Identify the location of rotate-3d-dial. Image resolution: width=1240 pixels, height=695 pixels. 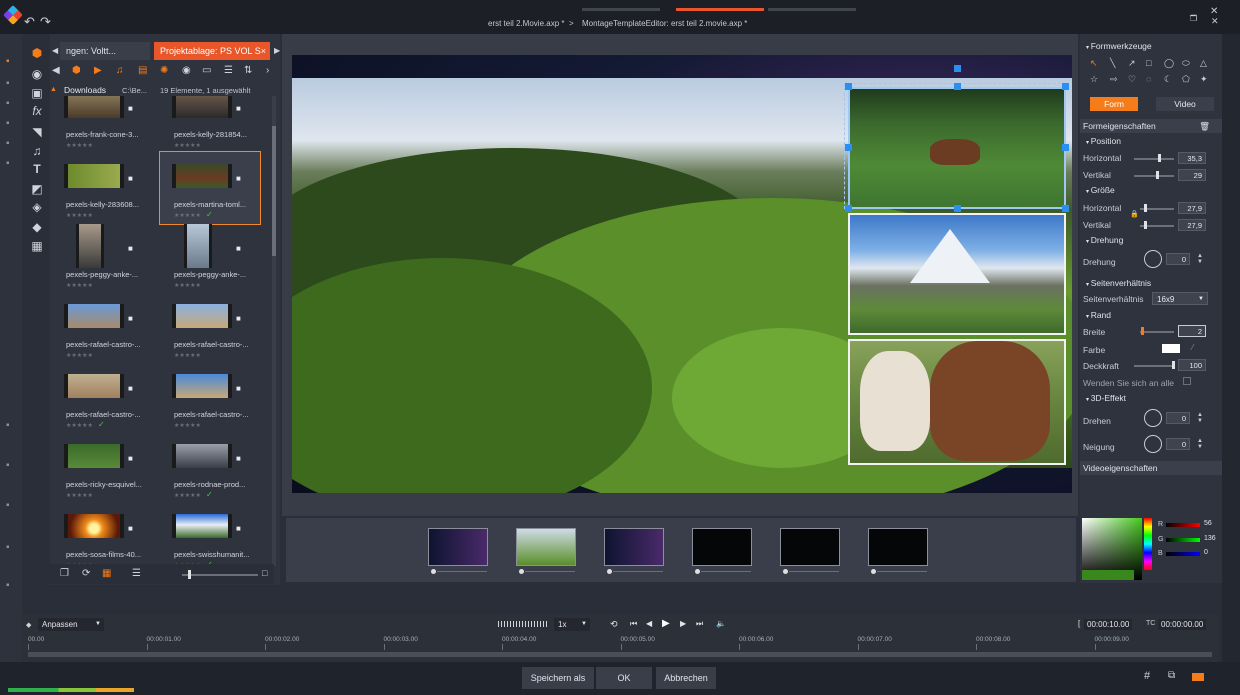
(1153, 418).